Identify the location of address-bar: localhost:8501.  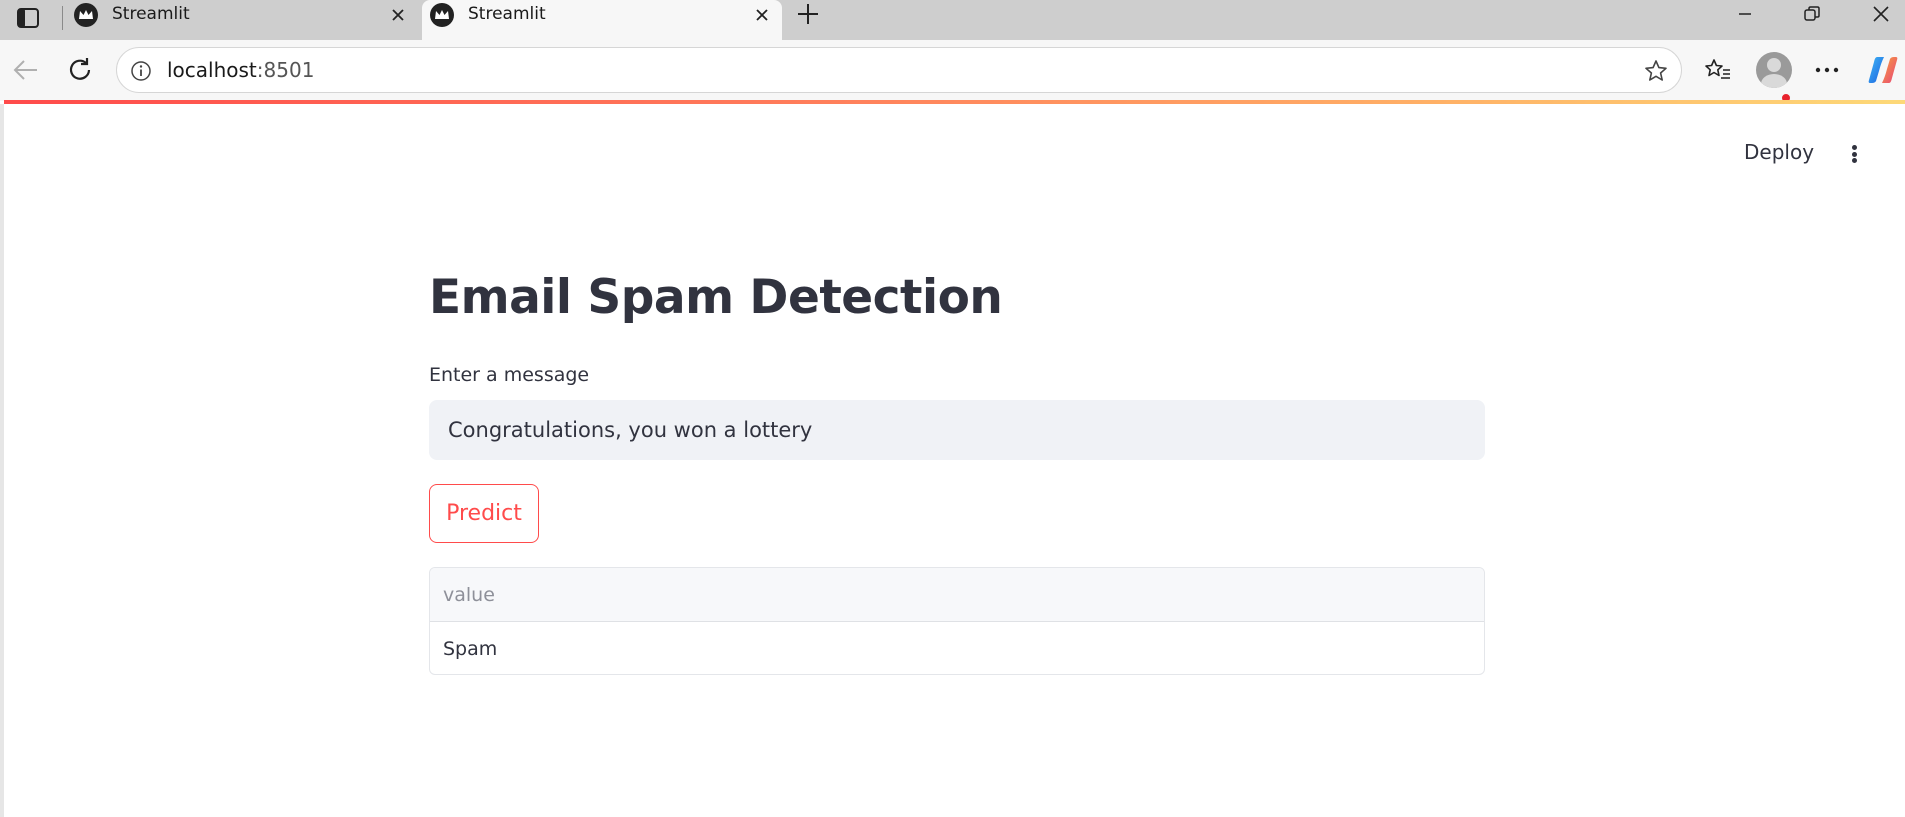
(899, 70).